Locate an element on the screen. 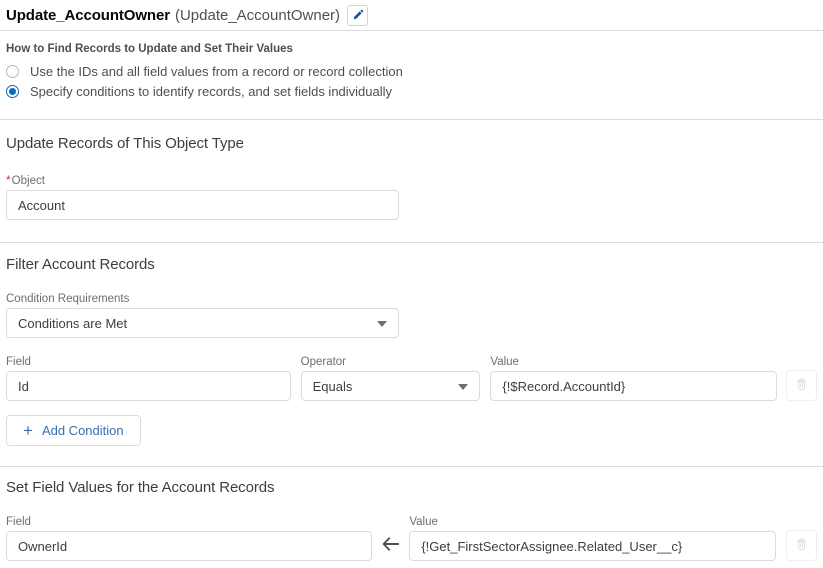  assignment-arrow is located at coordinates (391, 545).